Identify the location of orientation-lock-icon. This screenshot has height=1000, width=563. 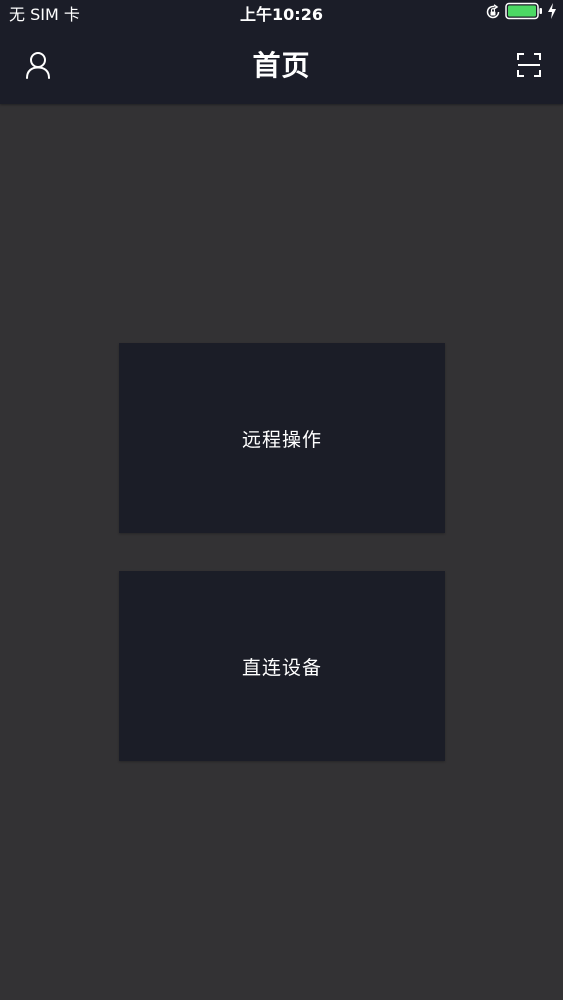
(493, 15).